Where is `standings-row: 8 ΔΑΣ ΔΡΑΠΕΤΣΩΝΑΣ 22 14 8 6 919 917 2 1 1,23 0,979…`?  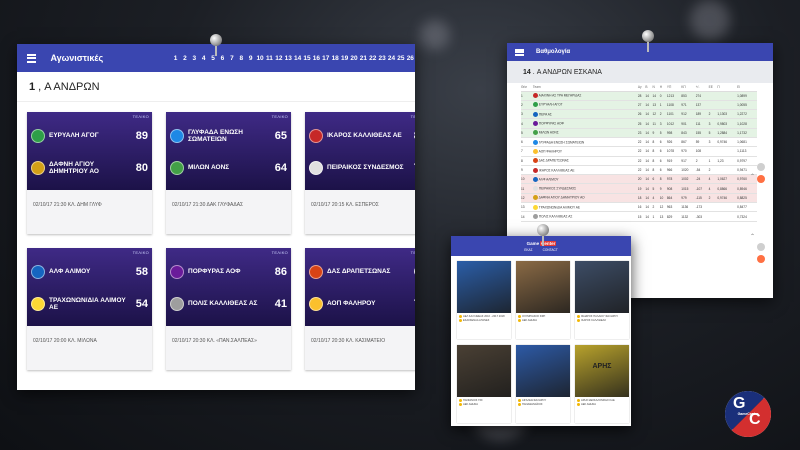
standings-row: 8 ΔΑΣ ΔΡΑΠΕΤΣΩΝΑΣ 22 14 8 6 919 917 2 1 1,23 0,979… is located at coordinates (639, 161).